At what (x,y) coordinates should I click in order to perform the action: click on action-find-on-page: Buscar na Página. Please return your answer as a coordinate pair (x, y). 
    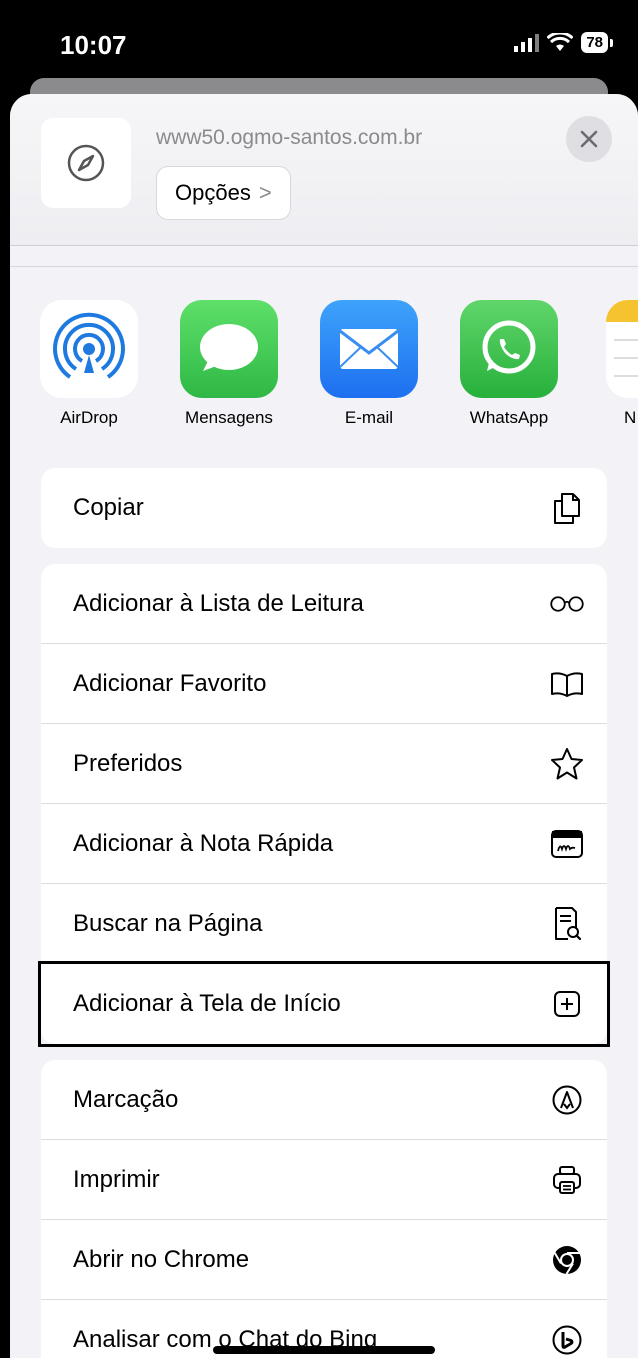
    Looking at the image, I should click on (324, 924).